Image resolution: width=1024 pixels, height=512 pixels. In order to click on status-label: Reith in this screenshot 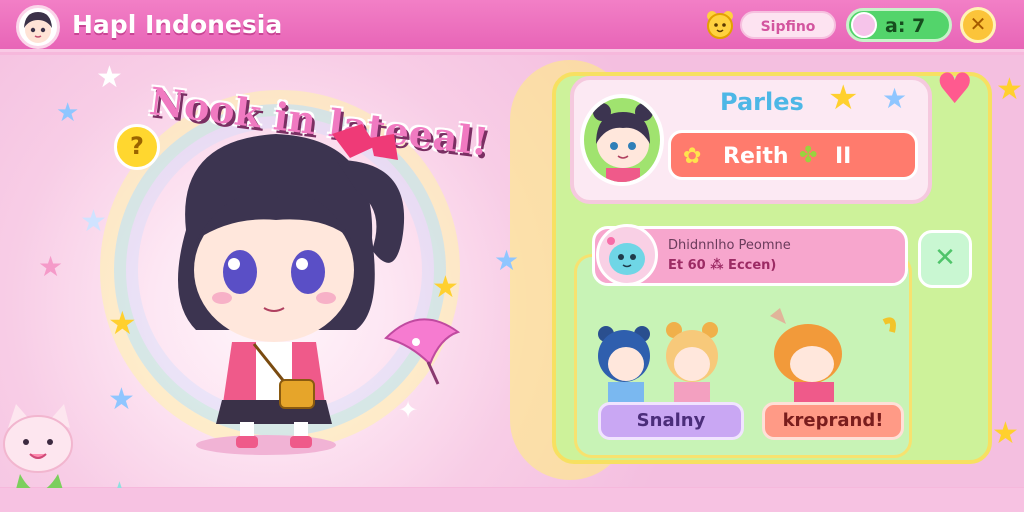, I will do `click(756, 156)`.